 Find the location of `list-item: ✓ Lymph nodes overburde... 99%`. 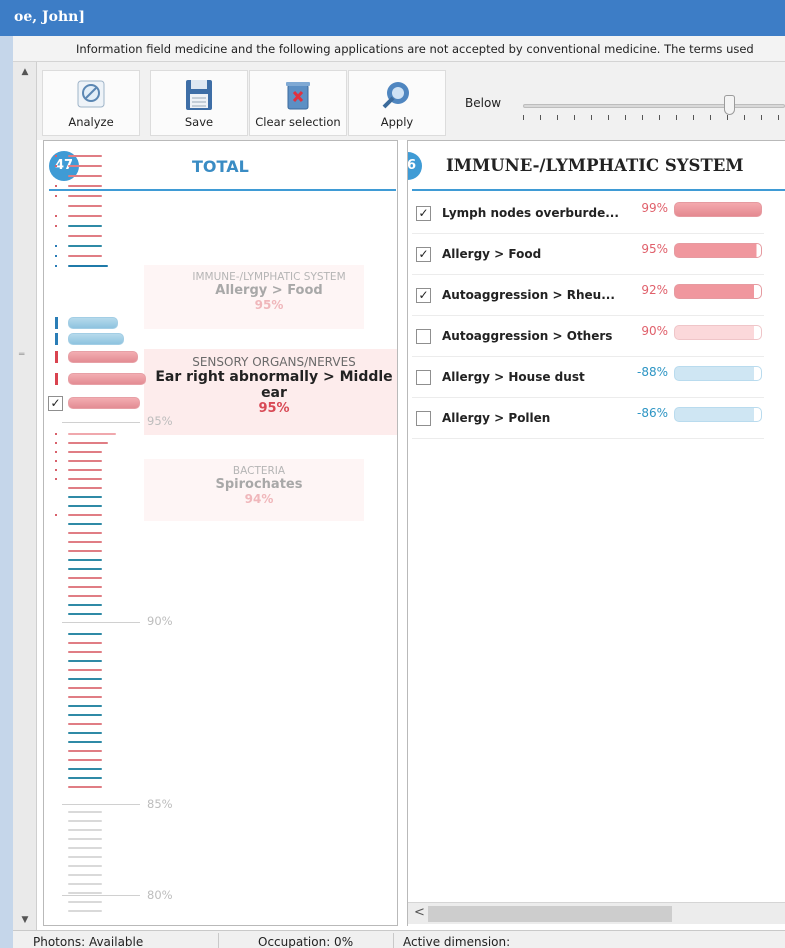

list-item: ✓ Lymph nodes overburde... 99% is located at coordinates (588, 213).